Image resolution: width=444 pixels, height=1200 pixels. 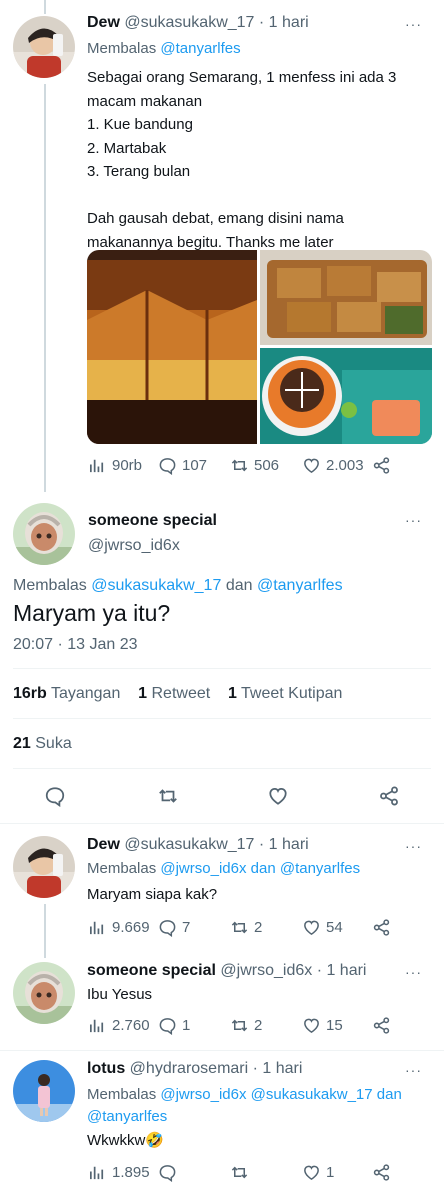 I want to click on tweet-text-line: Dah gausah debat, emang disini nama, so click(x=215, y=218).